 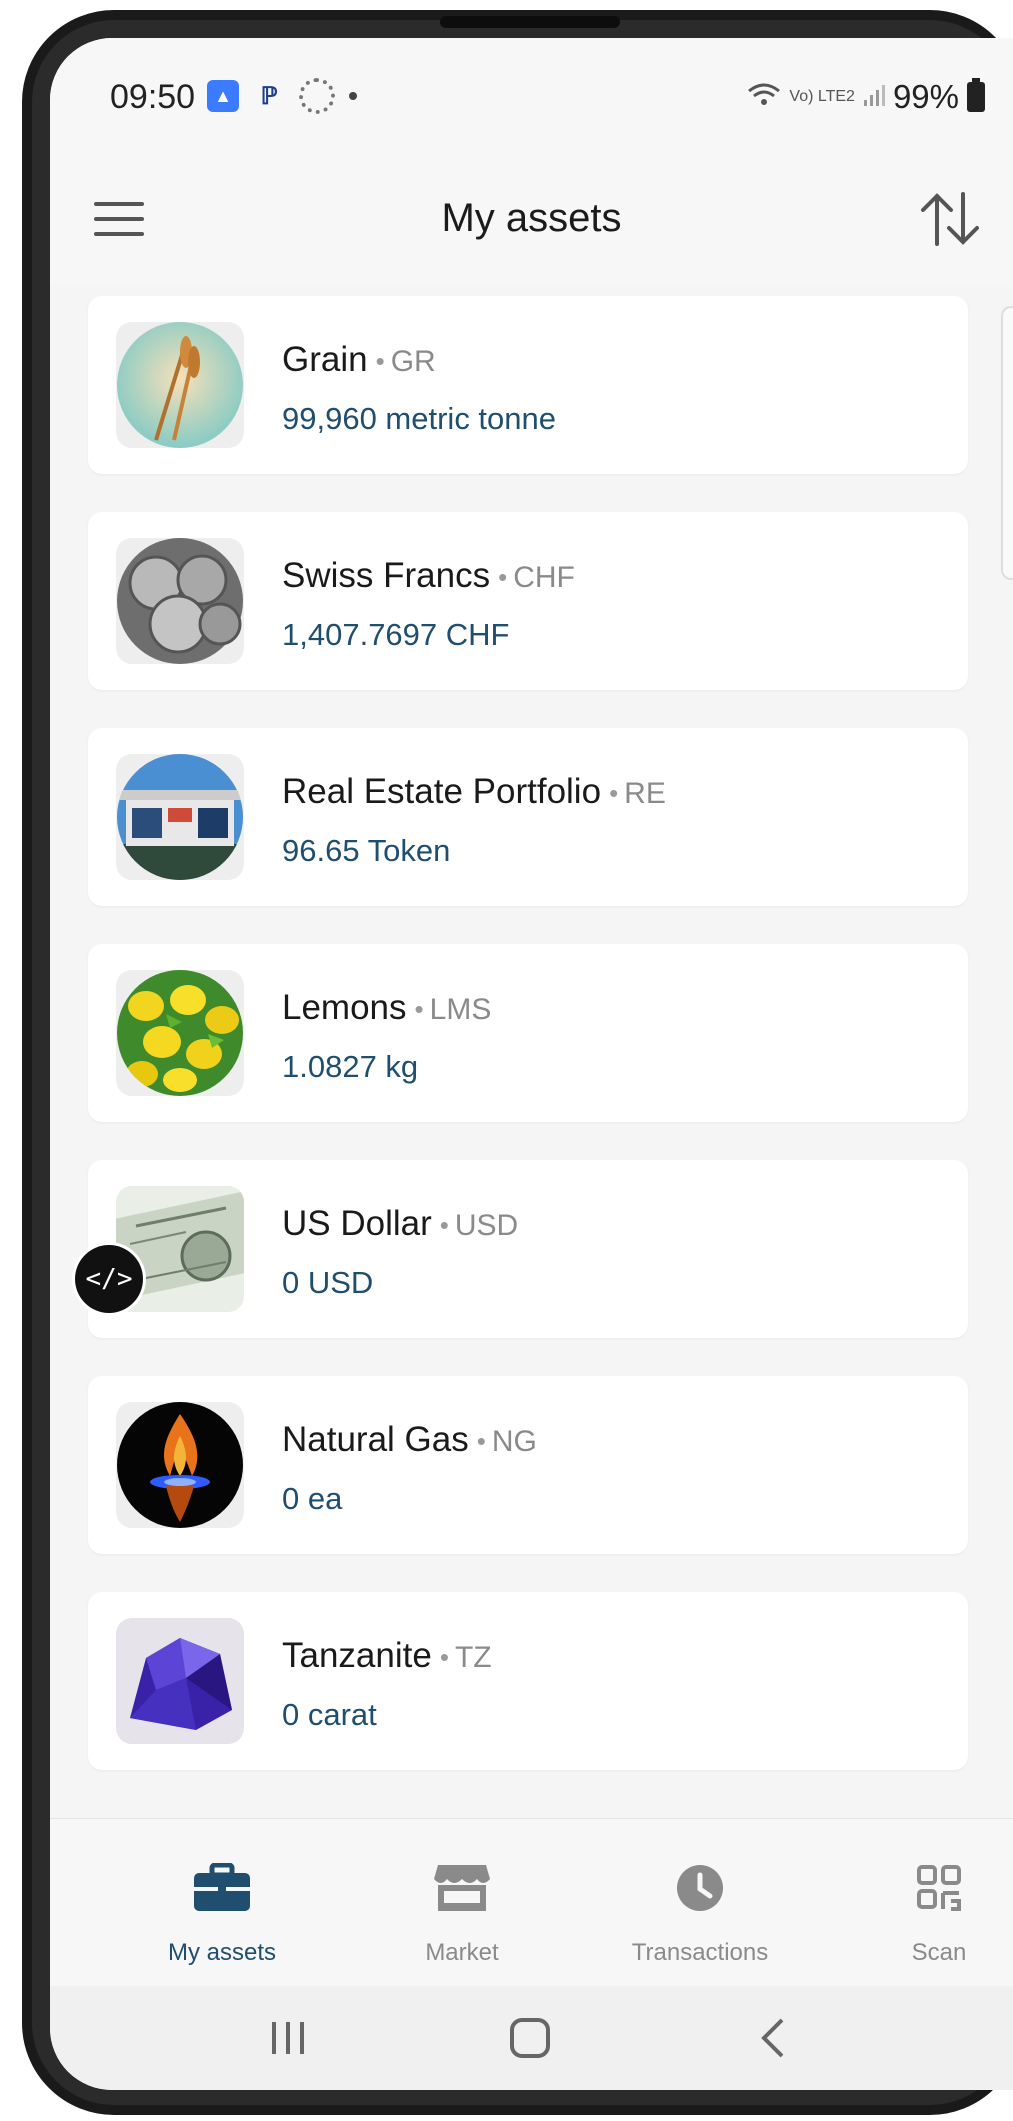 I want to click on asset-code: RE, so click(x=645, y=793).